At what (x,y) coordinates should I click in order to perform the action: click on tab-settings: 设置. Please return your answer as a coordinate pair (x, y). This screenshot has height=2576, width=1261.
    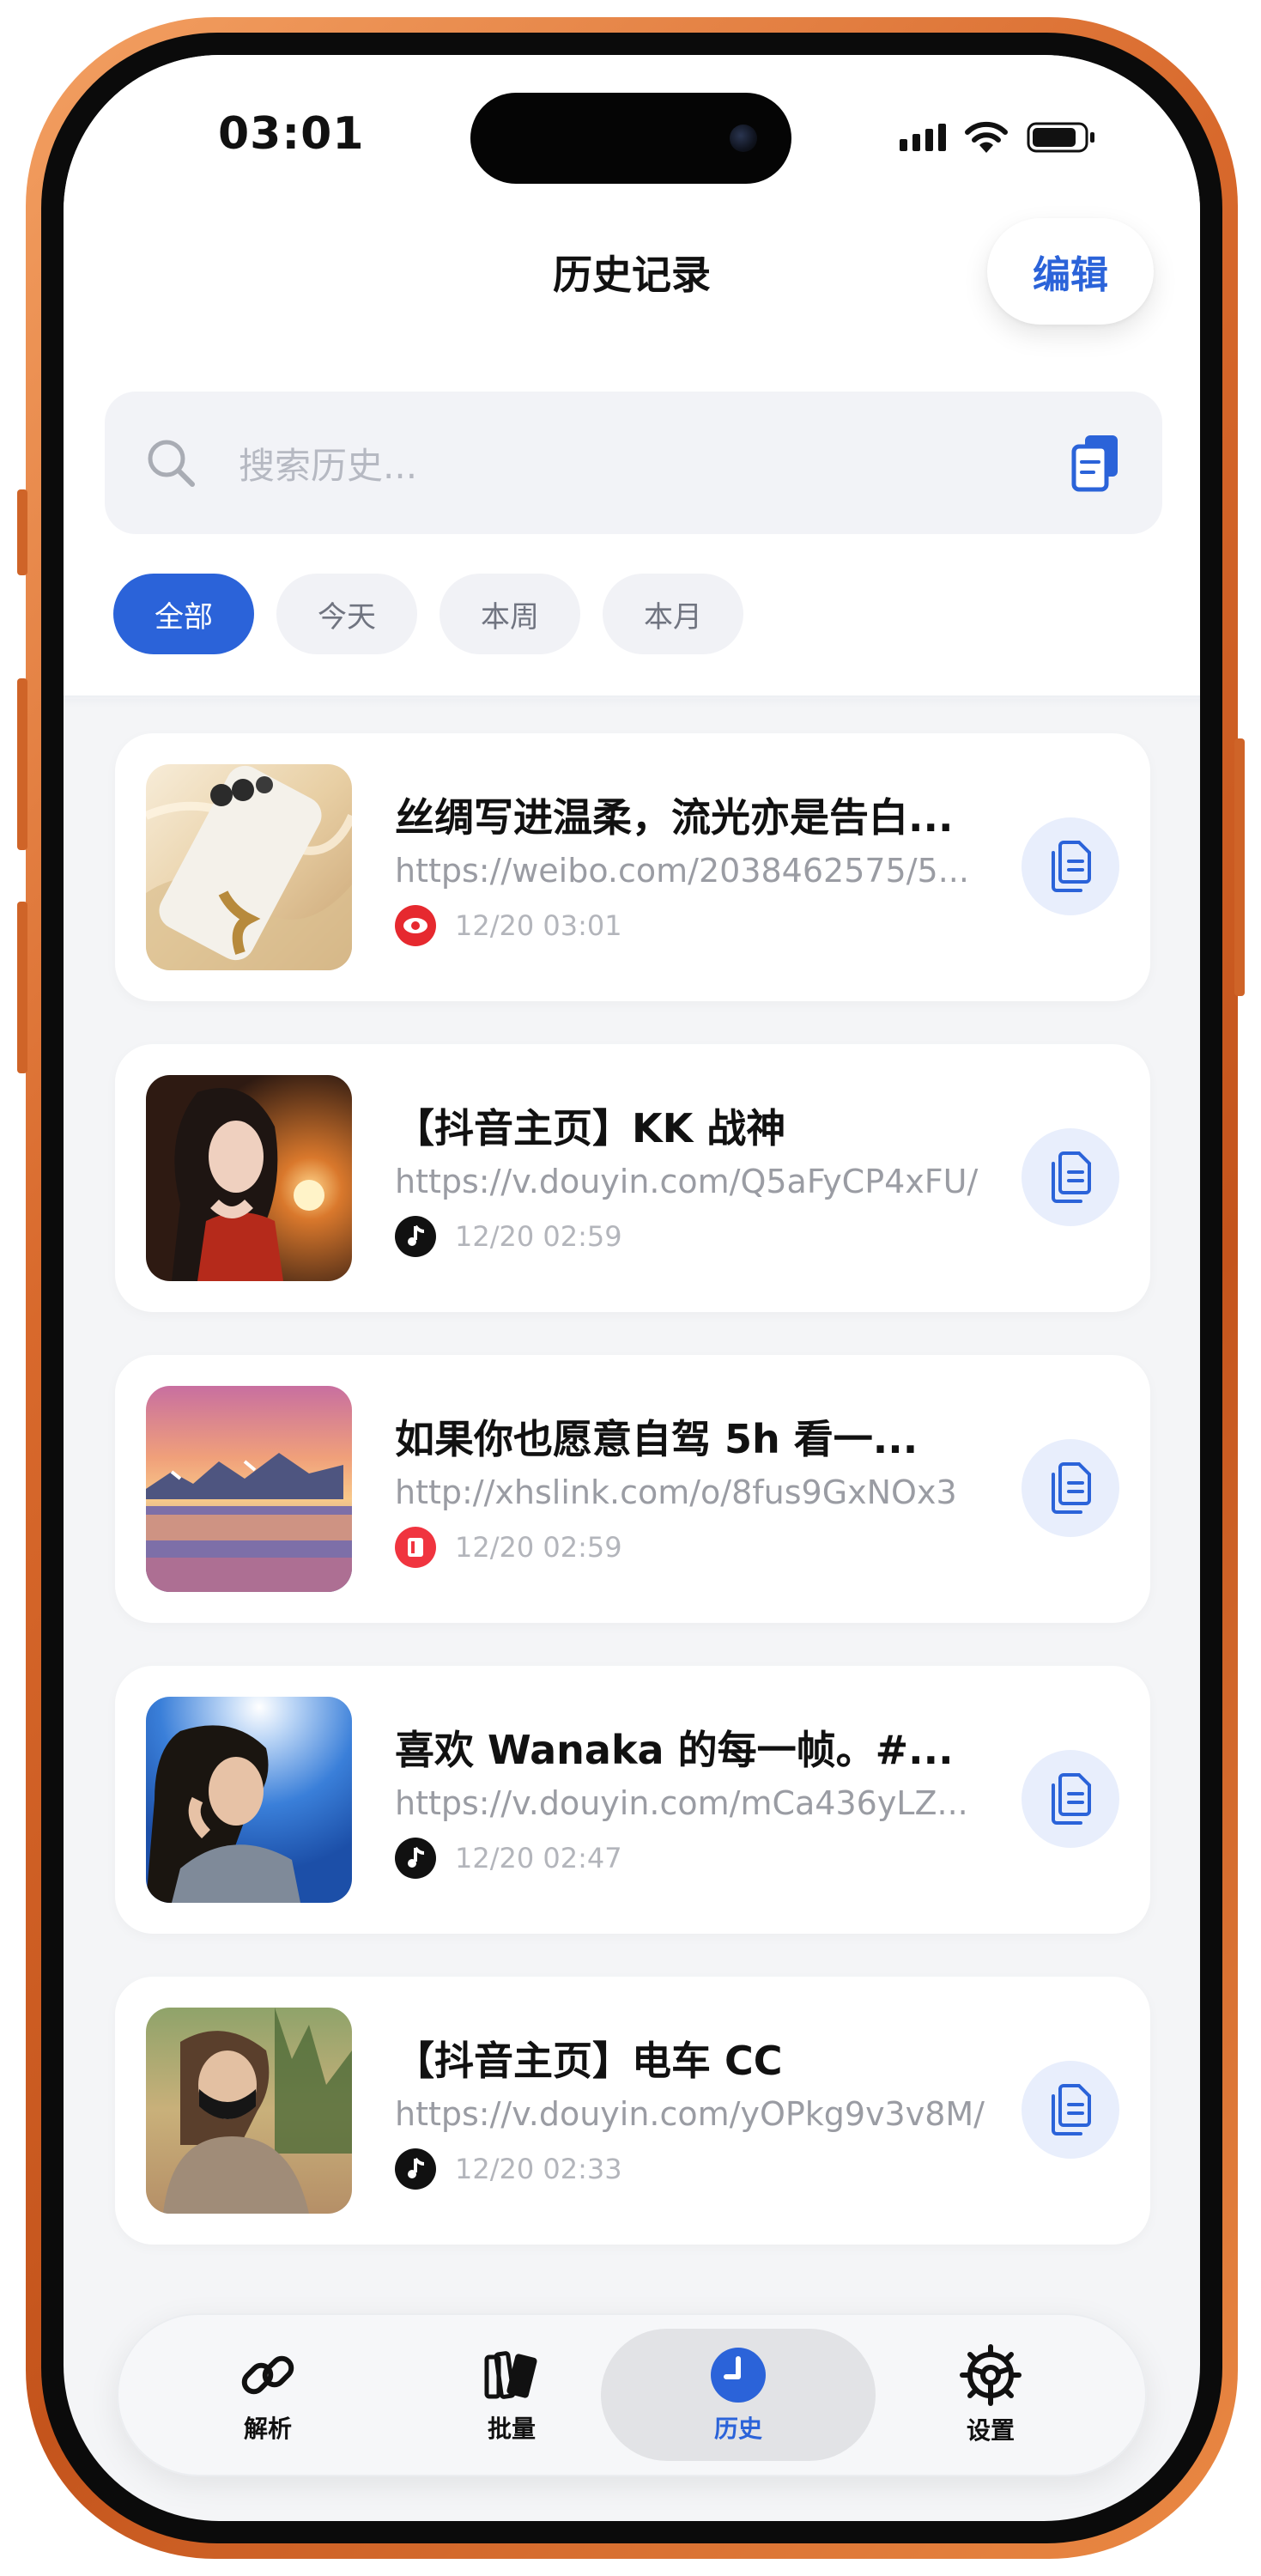
    Looking at the image, I should click on (990, 2395).